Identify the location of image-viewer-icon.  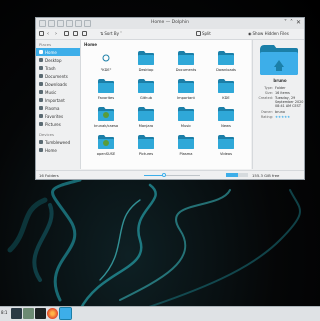
(28, 313).